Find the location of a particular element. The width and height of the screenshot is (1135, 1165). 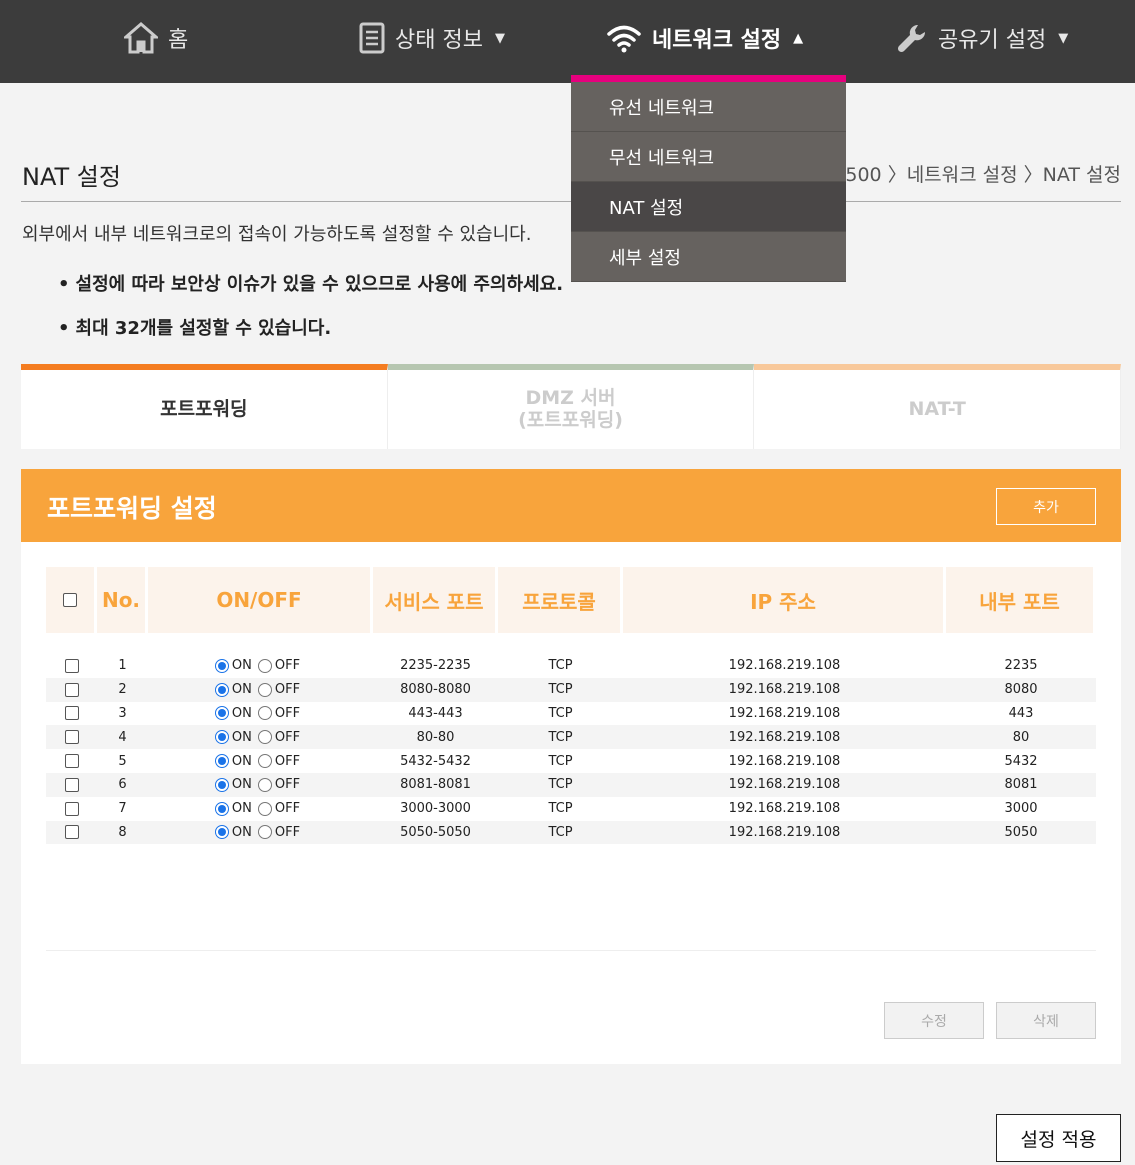

nav-router: 공유기 설정 ▼ is located at coordinates (982, 38).